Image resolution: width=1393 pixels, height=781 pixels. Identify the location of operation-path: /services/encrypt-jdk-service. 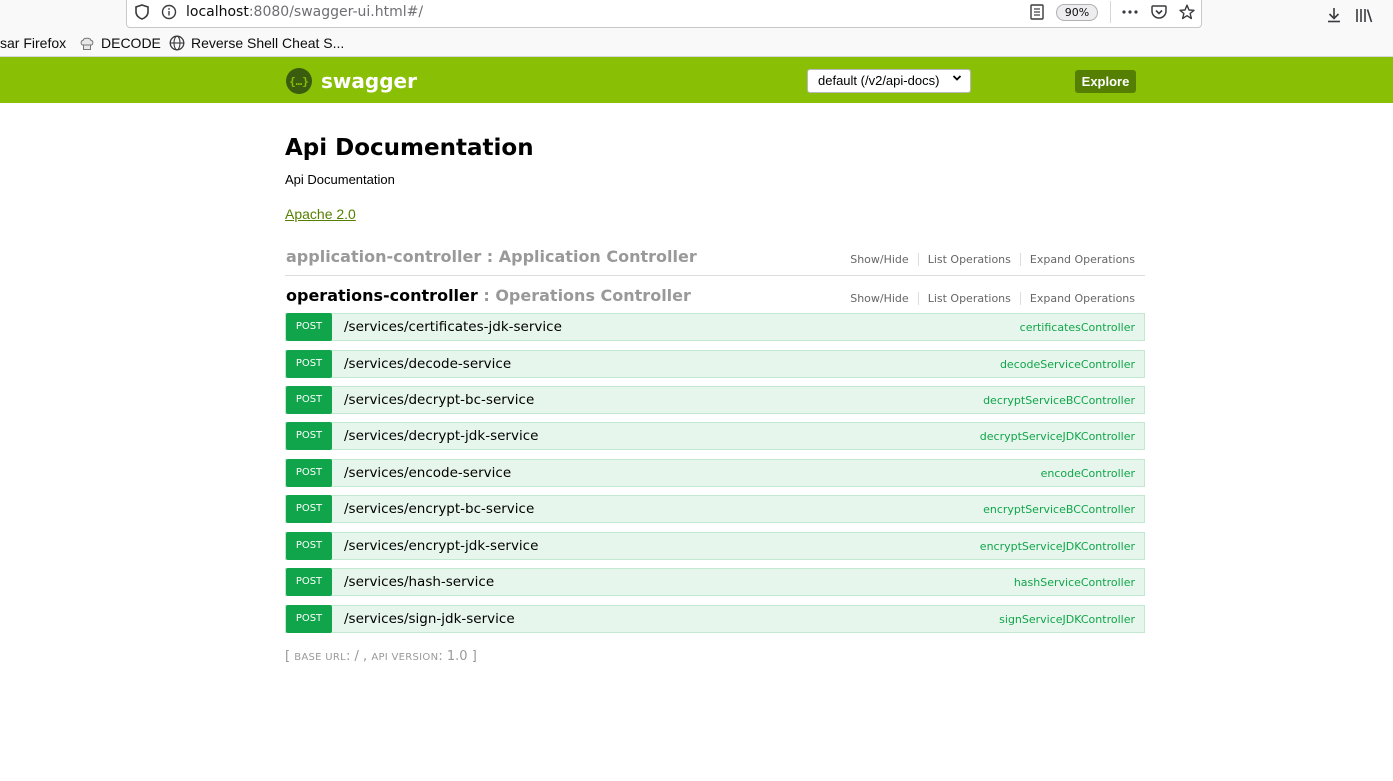
(441, 546).